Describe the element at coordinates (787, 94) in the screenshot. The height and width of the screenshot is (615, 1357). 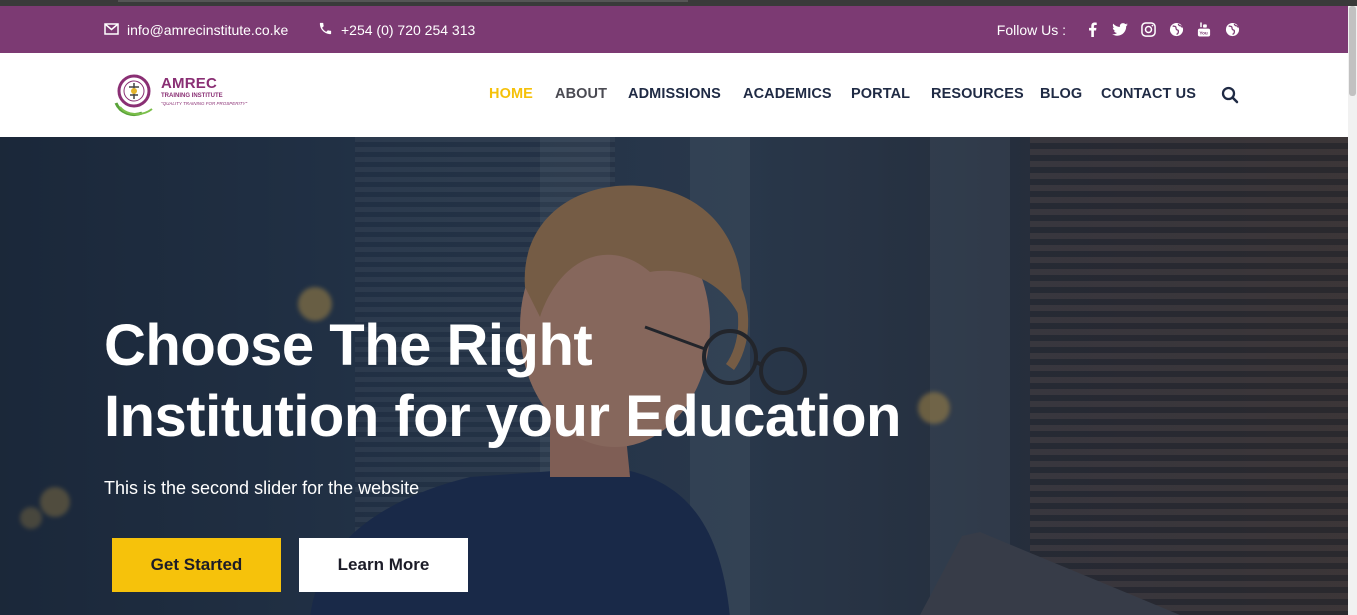
I see `nav-academics: ACADEMICS` at that location.